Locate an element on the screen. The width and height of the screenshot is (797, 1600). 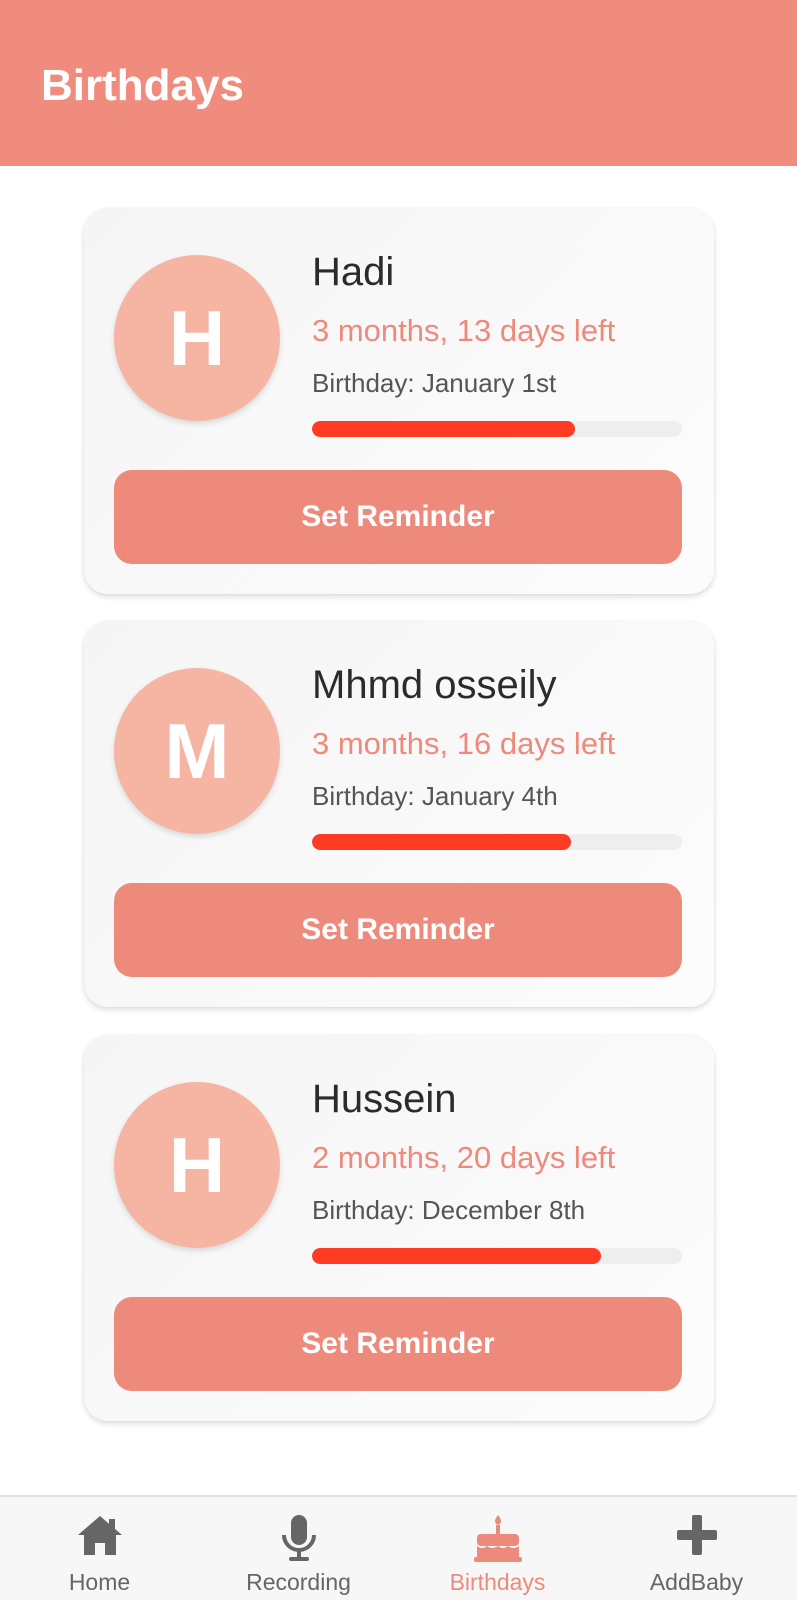
nav-item-home: Home is located at coordinates (99, 1548).